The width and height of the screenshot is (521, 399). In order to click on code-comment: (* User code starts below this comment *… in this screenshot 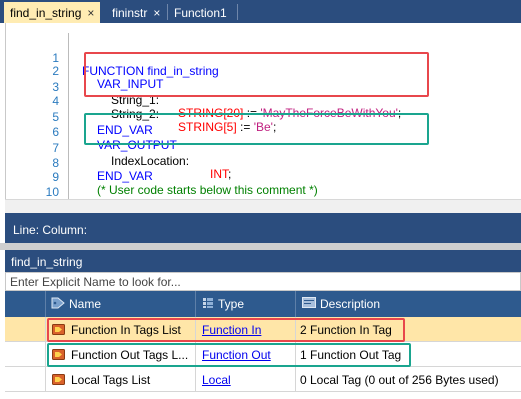, I will do `click(207, 190)`.